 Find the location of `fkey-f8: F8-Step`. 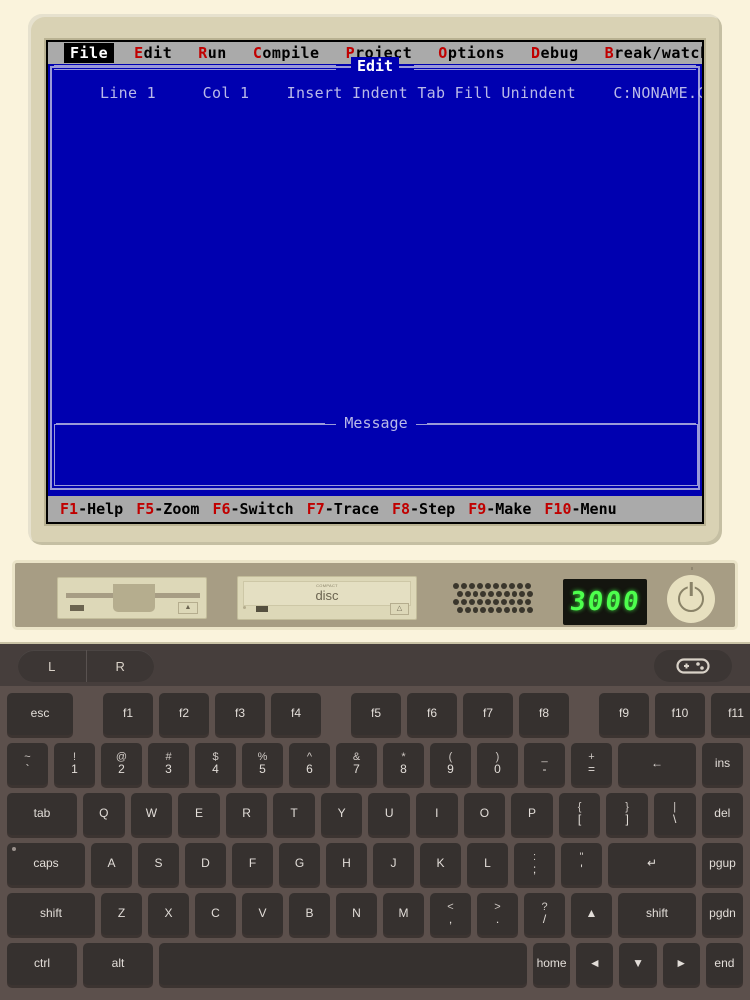

fkey-f8: F8-Step is located at coordinates (423, 509).